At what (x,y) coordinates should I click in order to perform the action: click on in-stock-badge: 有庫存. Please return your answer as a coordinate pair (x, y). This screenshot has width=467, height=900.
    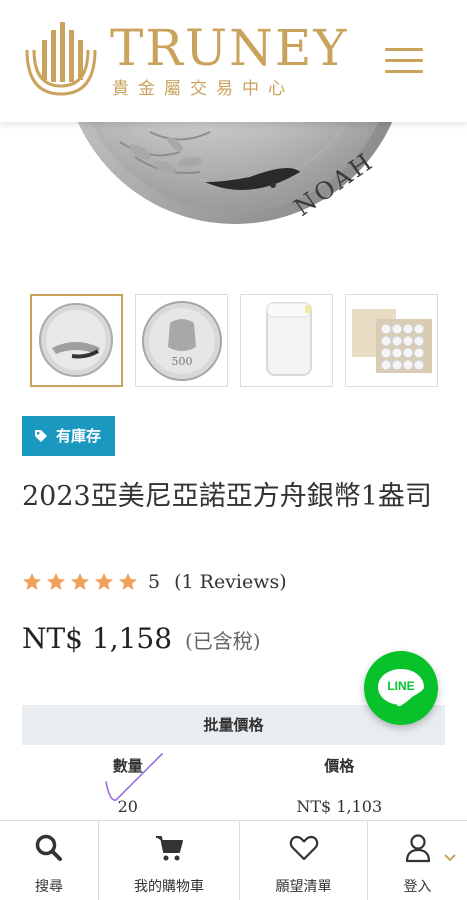
    Looking at the image, I should click on (69, 436).